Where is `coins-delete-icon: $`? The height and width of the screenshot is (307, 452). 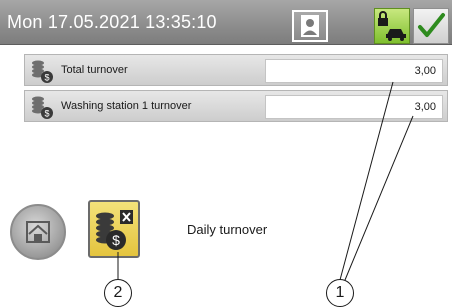
coins-delete-icon: $ is located at coordinates (114, 230).